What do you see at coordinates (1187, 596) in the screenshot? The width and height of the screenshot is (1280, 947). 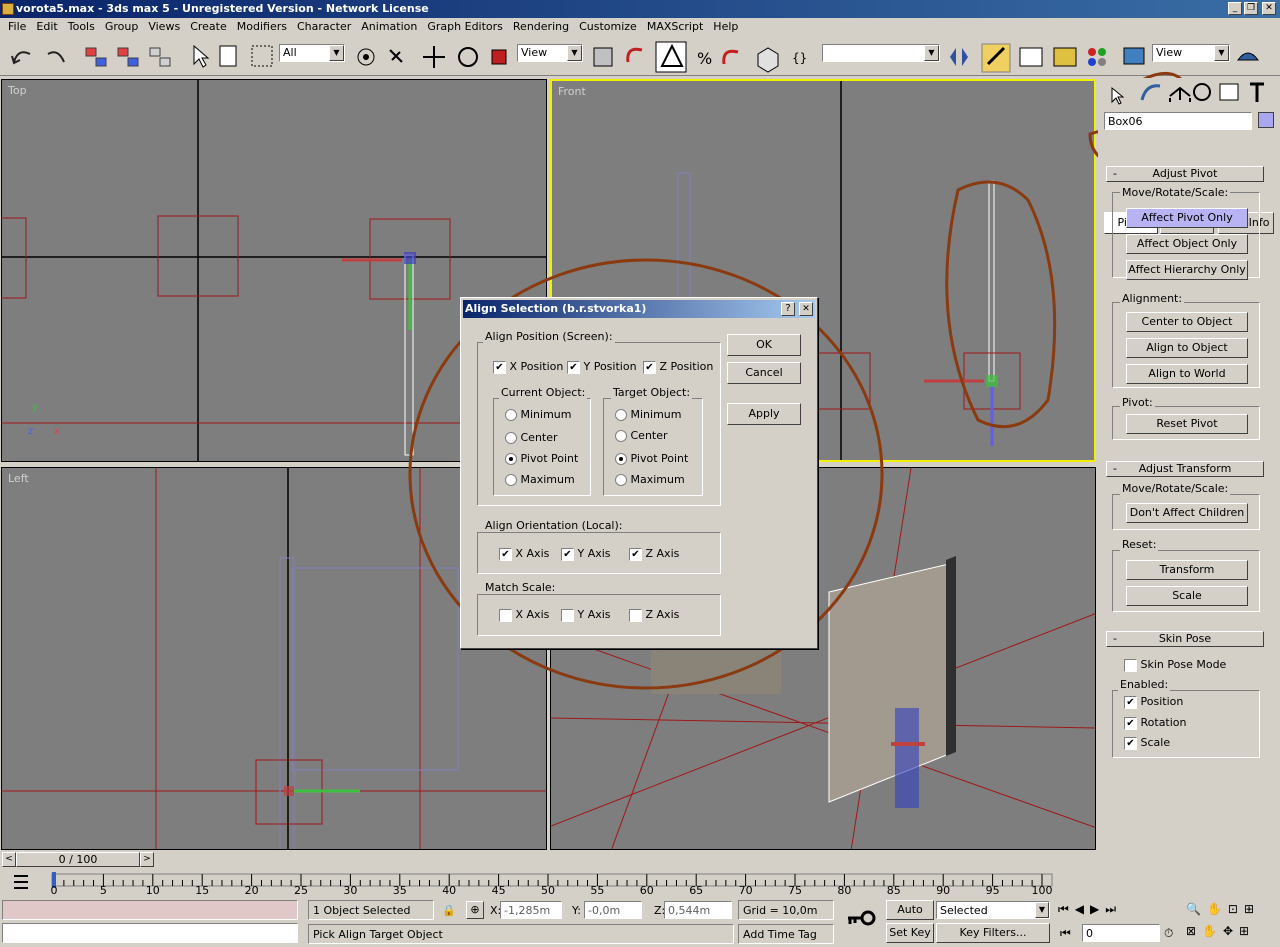 I see `reset-scale-button: Scale` at bounding box center [1187, 596].